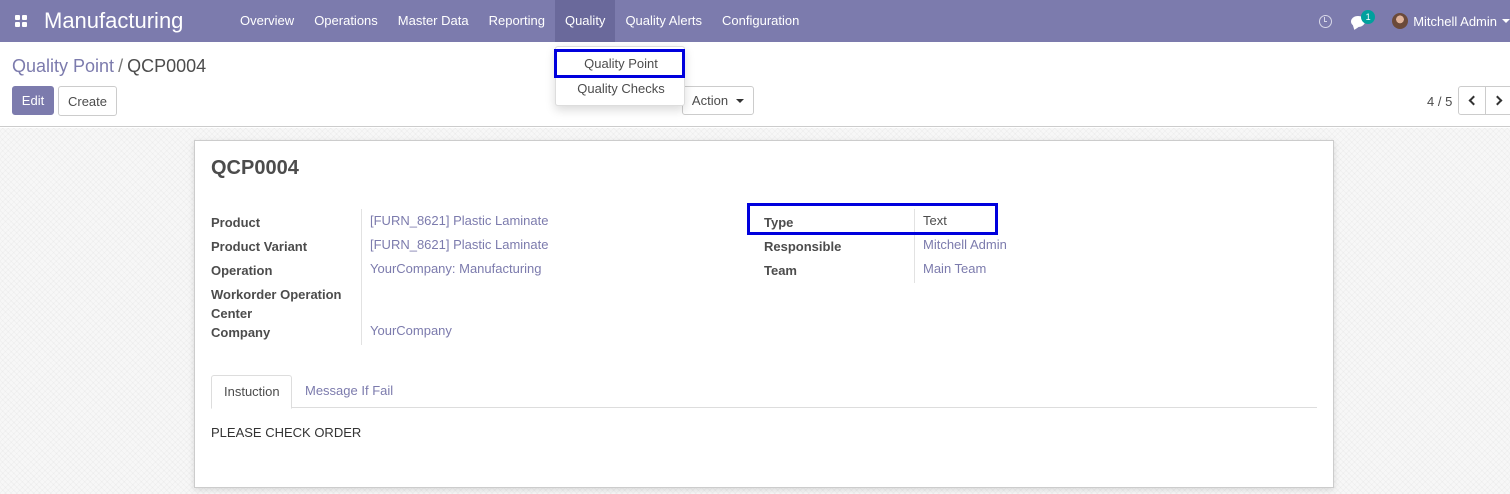 The image size is (1510, 494). What do you see at coordinates (964, 221) in the screenshot?
I see `field-row-type: Type Text` at bounding box center [964, 221].